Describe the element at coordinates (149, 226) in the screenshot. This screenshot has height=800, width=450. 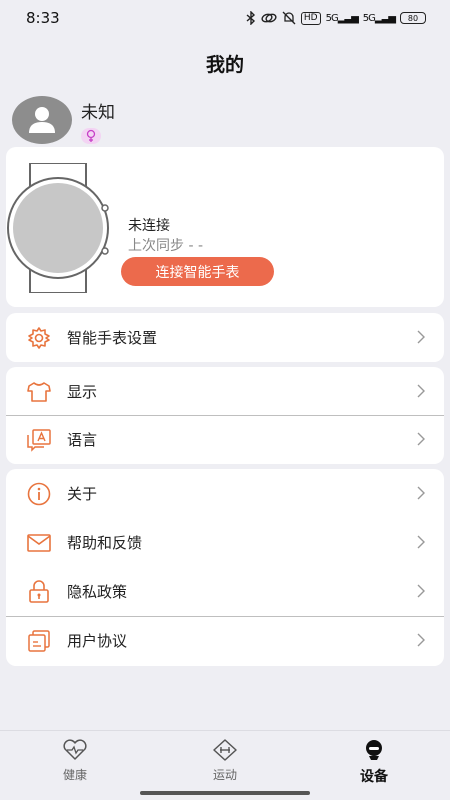
I see `device-status: 未连接` at that location.